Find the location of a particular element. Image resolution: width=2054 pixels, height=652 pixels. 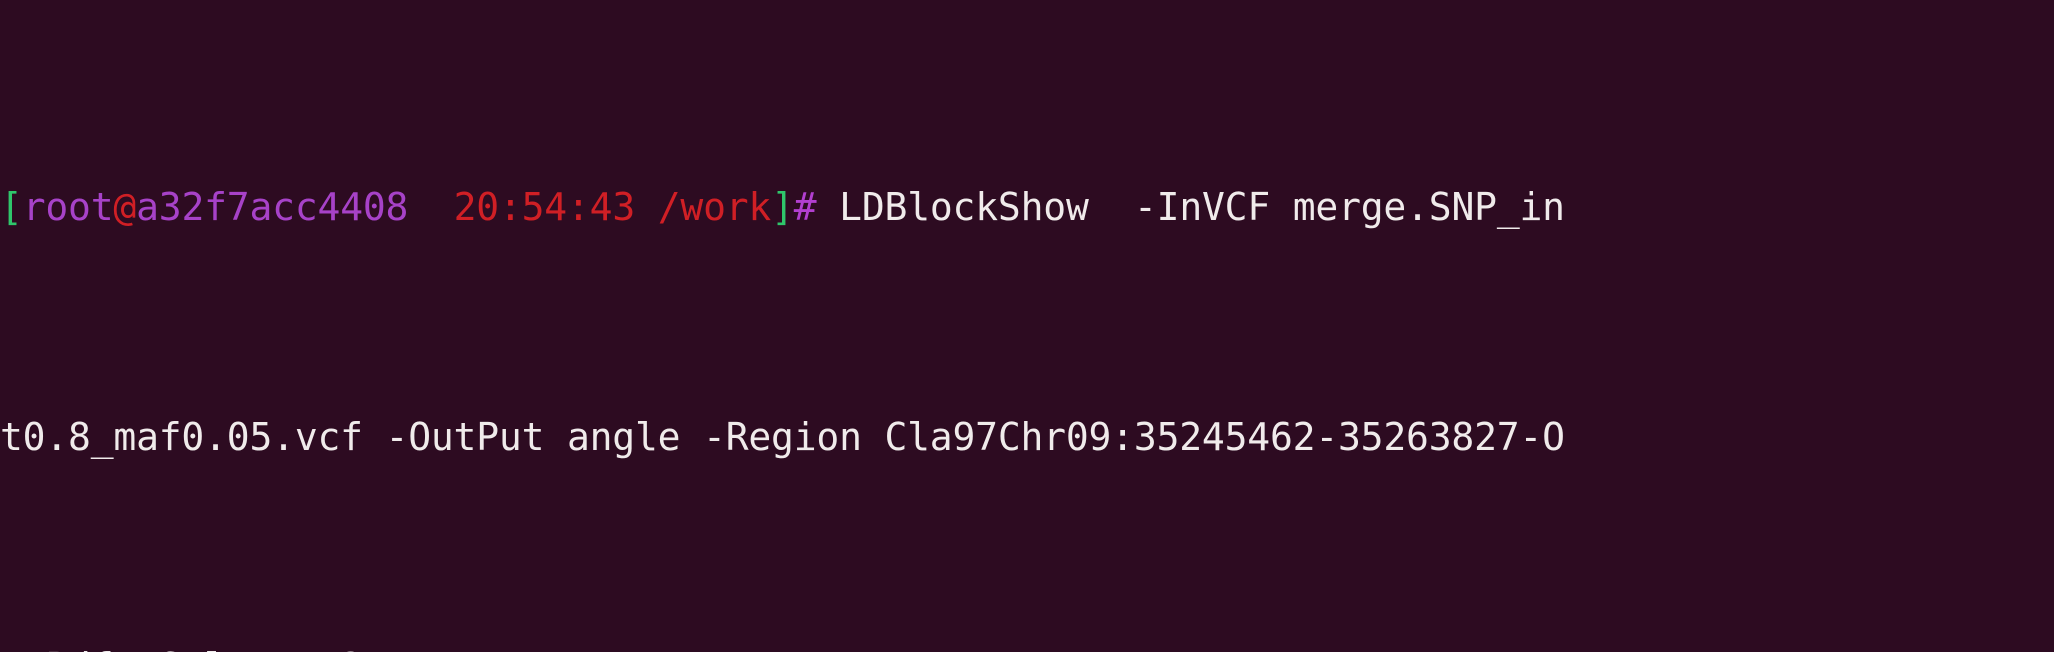

command-text-part-1: LDBlockShow -InVCF merge.SNP_in is located at coordinates (1190, 207).